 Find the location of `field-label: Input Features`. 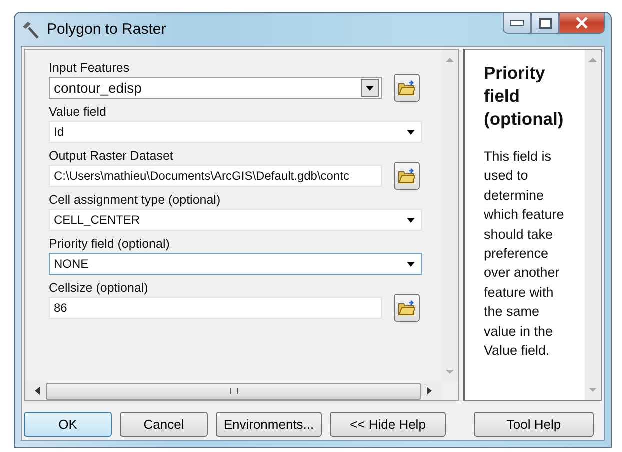

field-label: Input Features is located at coordinates (90, 68).